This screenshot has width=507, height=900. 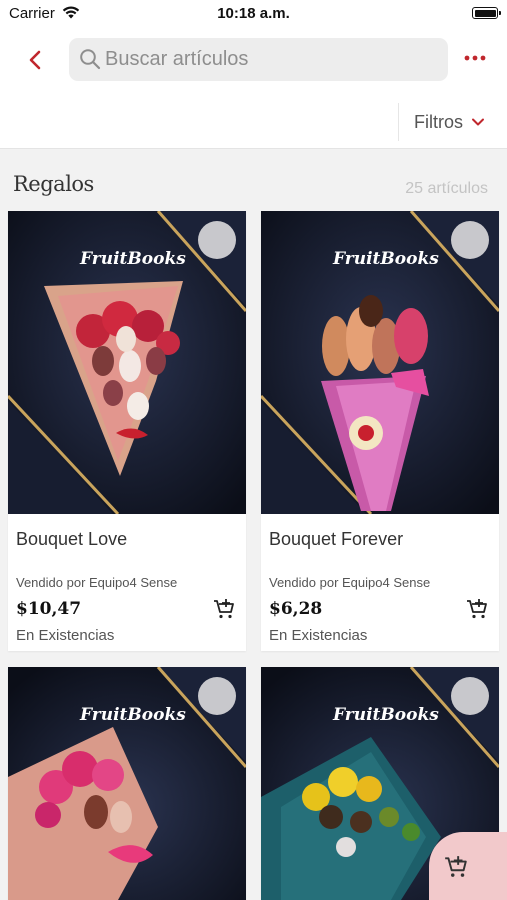 I want to click on item-count: 25 artículos, so click(x=446, y=188).